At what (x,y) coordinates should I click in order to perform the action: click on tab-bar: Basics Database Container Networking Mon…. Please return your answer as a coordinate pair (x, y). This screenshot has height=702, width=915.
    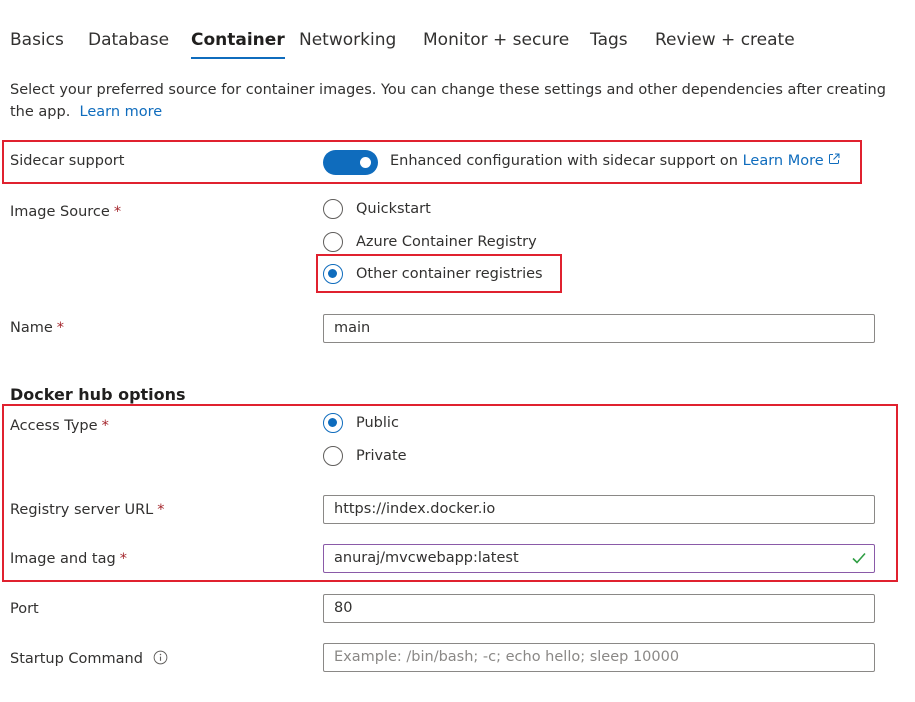
    Looking at the image, I should click on (460, 50).